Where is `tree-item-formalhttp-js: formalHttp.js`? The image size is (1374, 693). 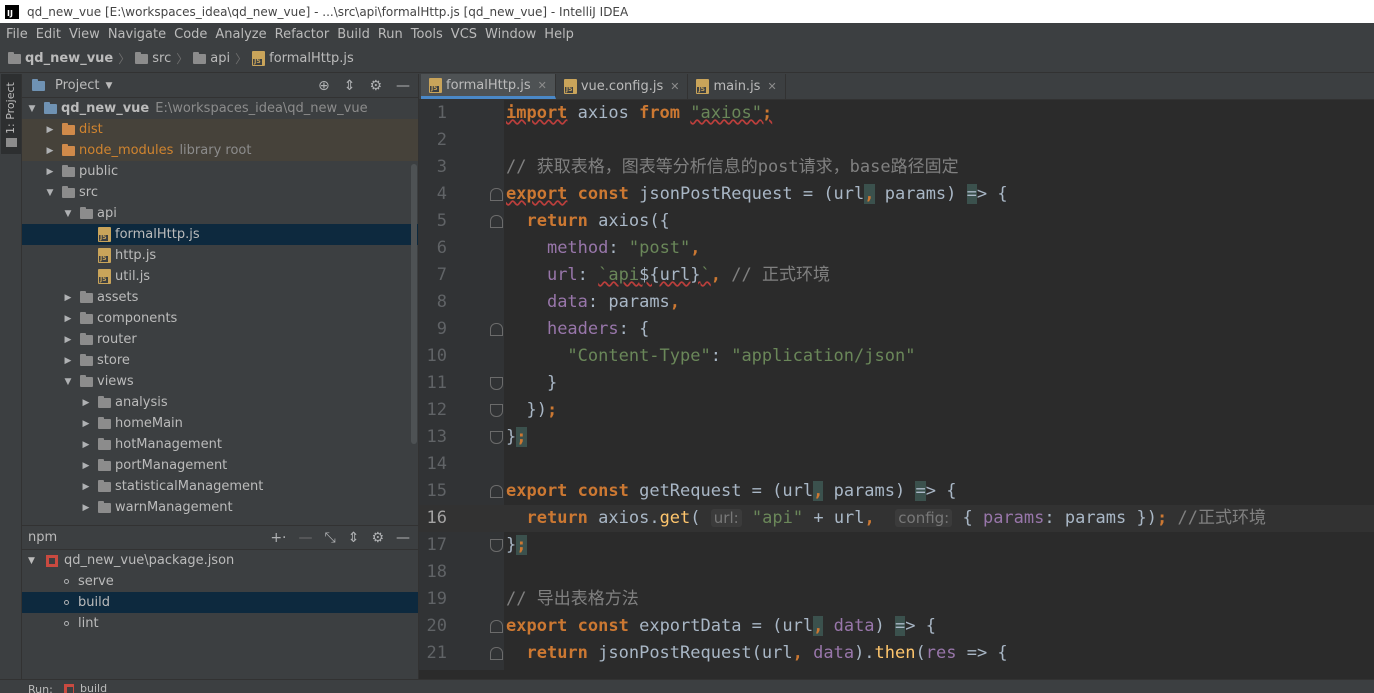 tree-item-formalhttp-js: formalHttp.js is located at coordinates (220, 234).